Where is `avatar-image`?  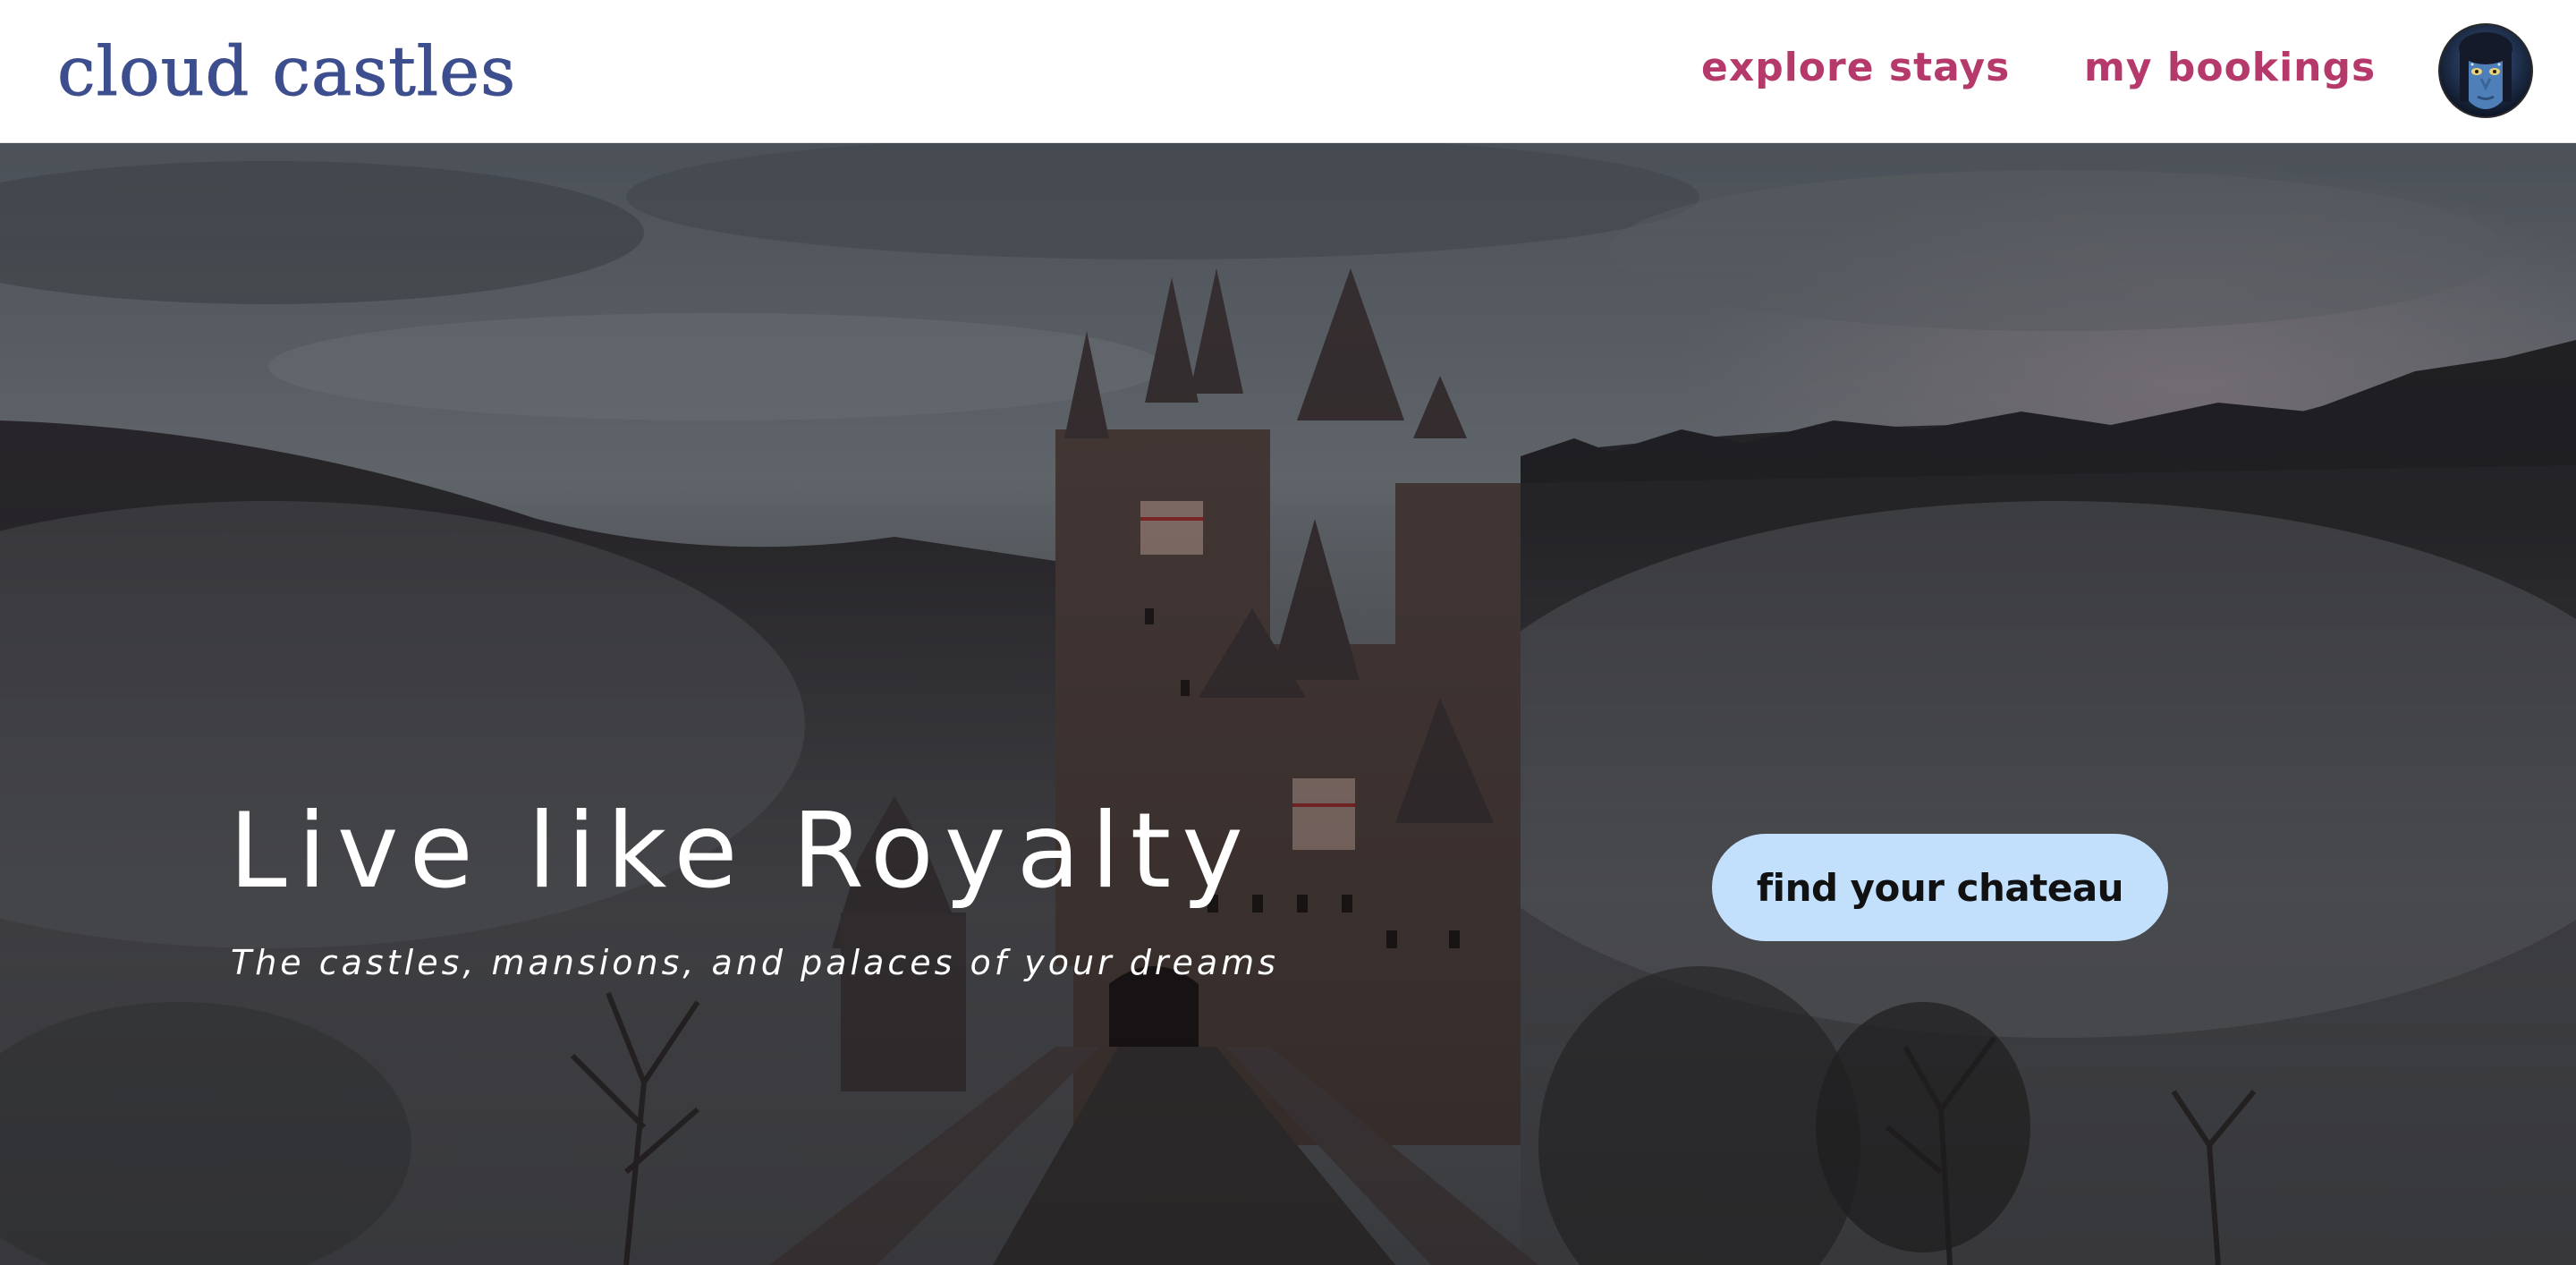 avatar-image is located at coordinates (2485, 70).